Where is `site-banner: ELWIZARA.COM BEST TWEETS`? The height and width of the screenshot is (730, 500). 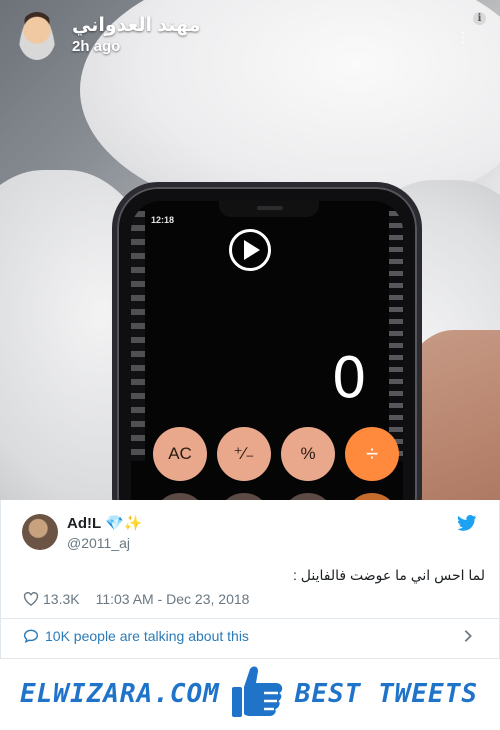 site-banner: ELWIZARA.COM BEST TWEETS is located at coordinates (250, 694).